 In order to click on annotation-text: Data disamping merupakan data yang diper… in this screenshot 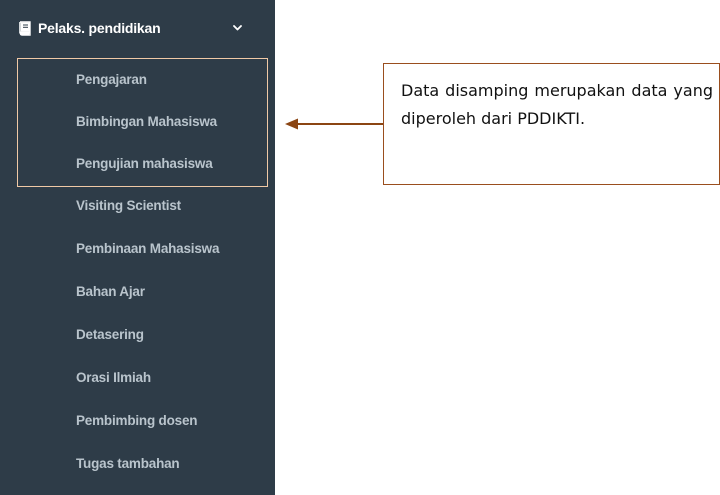, I will do `click(557, 104)`.